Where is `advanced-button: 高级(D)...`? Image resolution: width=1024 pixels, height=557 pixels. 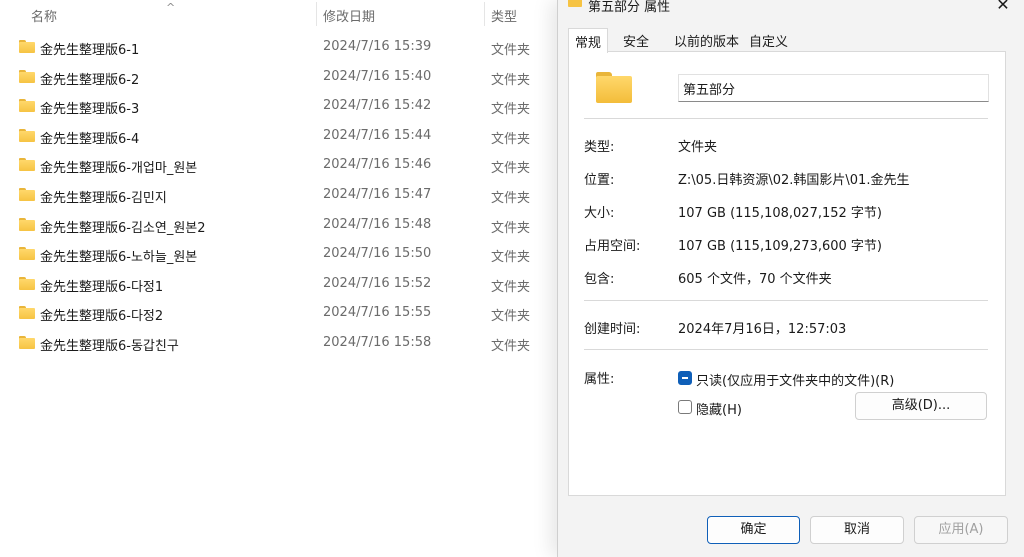 advanced-button: 高级(D)... is located at coordinates (921, 406).